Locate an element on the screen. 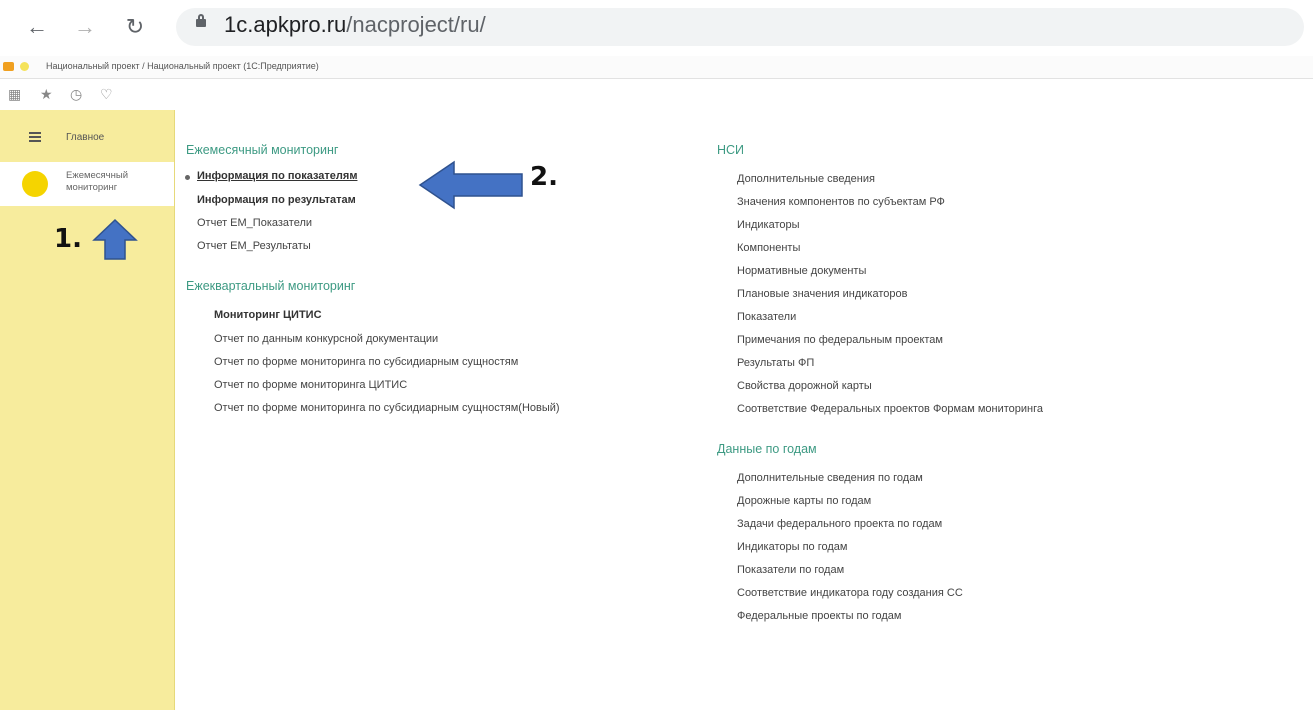 This screenshot has width=1313, height=710. section-title-yearly: Данные по годам is located at coordinates (767, 449).